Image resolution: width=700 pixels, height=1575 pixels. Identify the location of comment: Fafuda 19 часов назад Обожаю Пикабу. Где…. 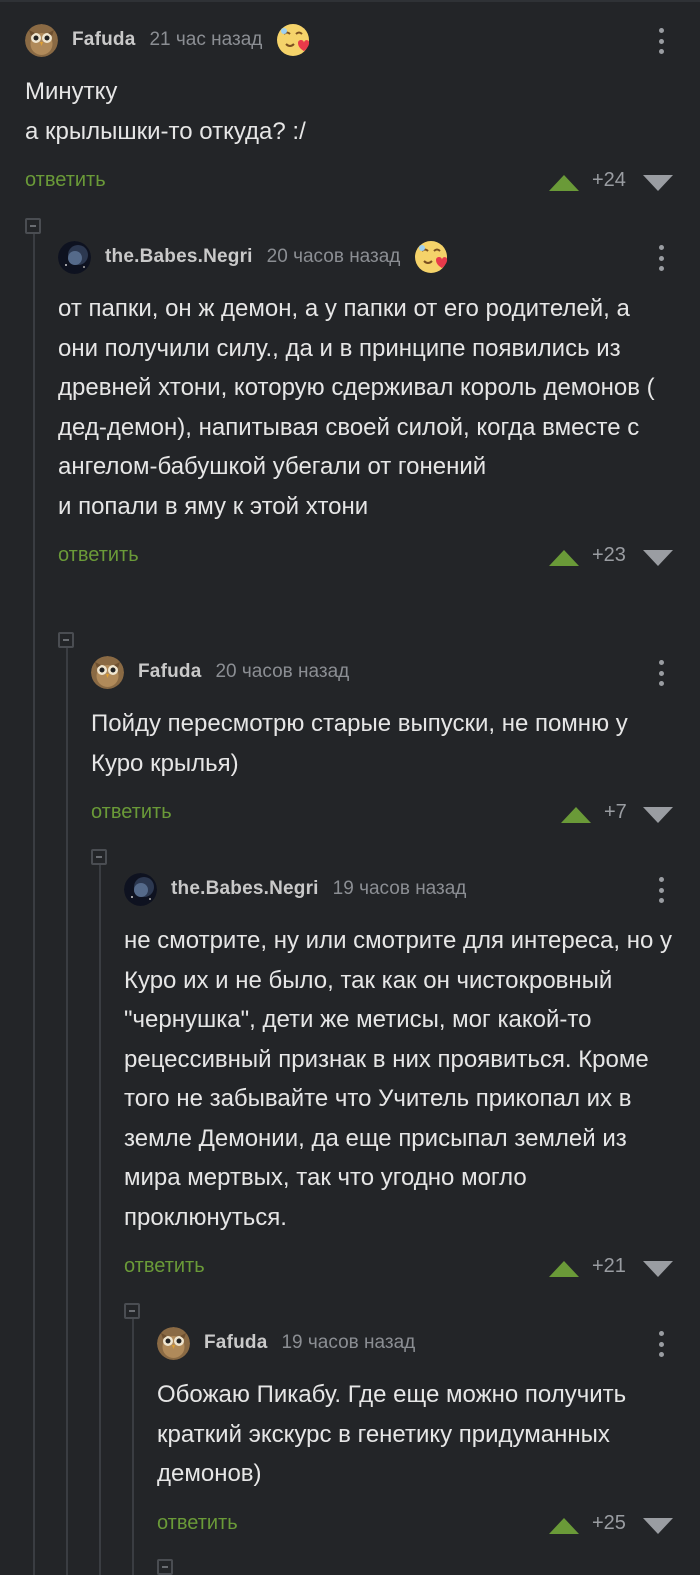
(428, 1433).